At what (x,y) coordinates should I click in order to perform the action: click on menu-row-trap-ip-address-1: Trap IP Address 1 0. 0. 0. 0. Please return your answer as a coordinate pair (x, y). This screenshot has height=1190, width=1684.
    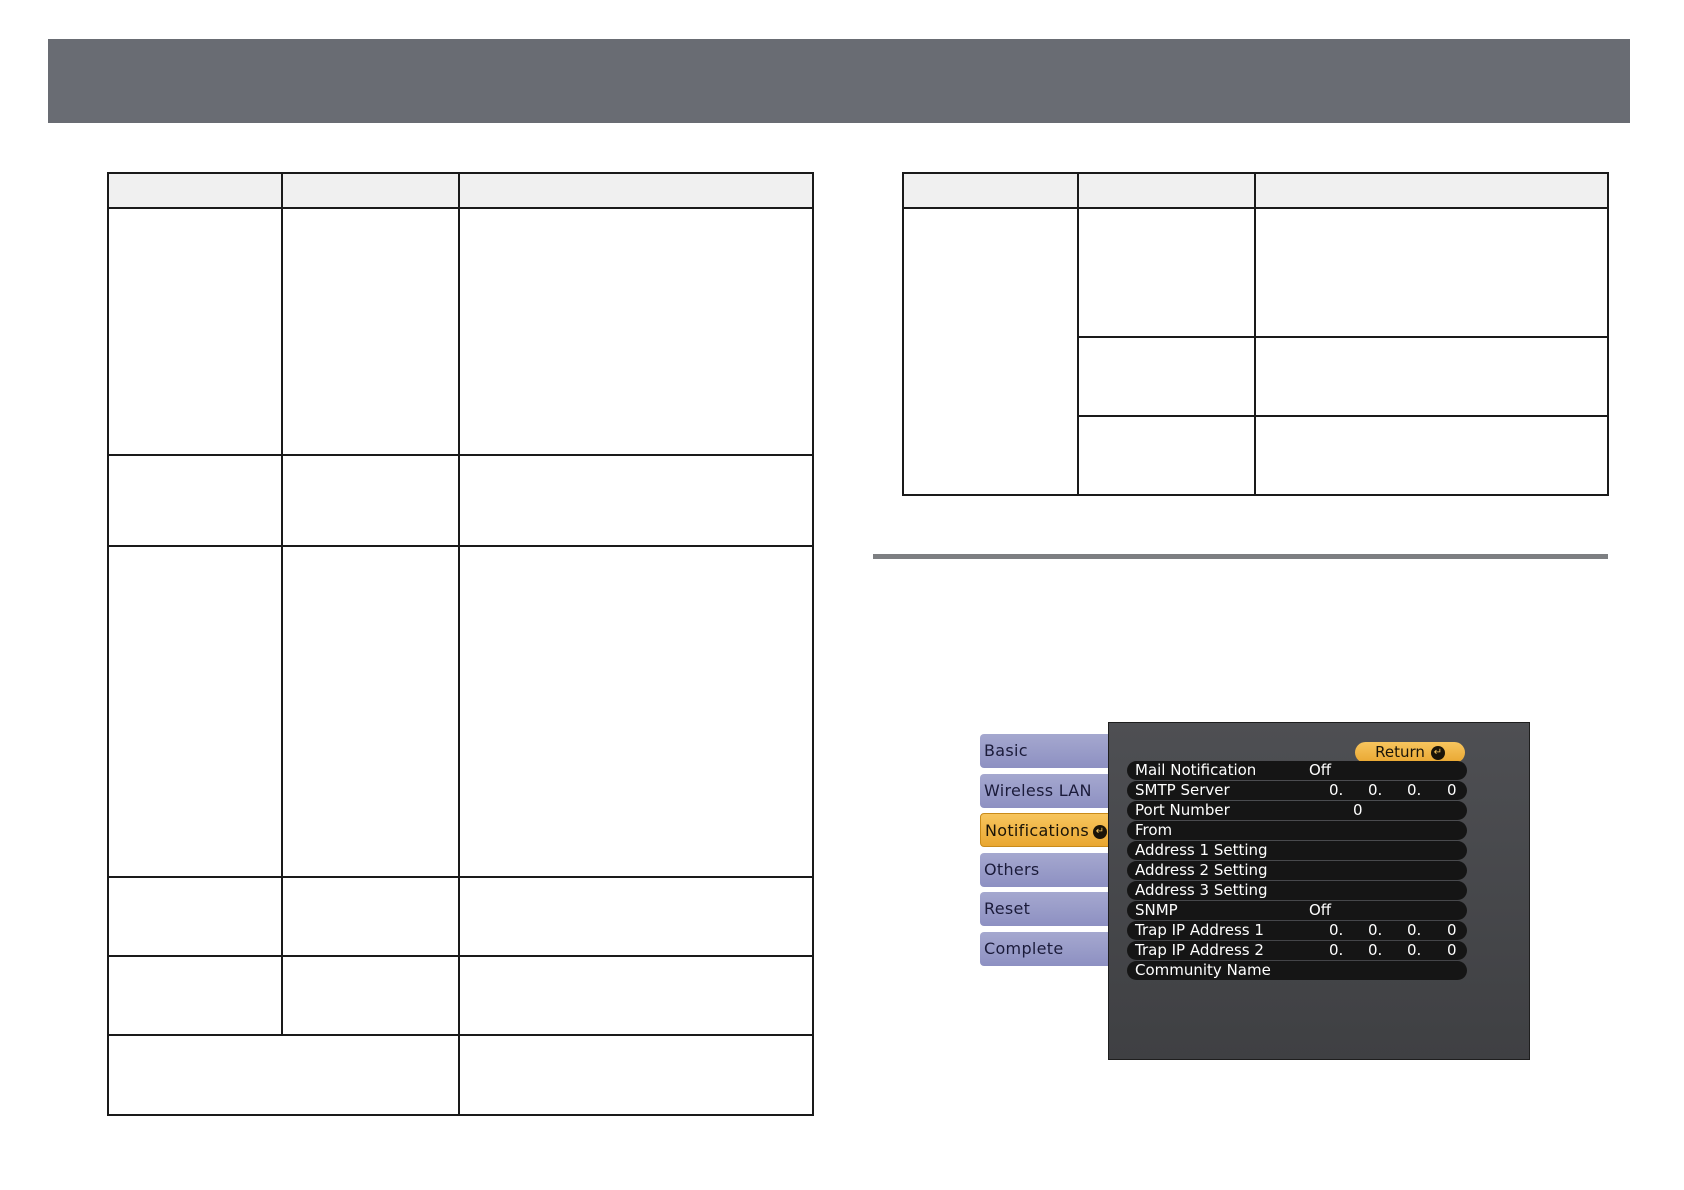
    Looking at the image, I should click on (1297, 930).